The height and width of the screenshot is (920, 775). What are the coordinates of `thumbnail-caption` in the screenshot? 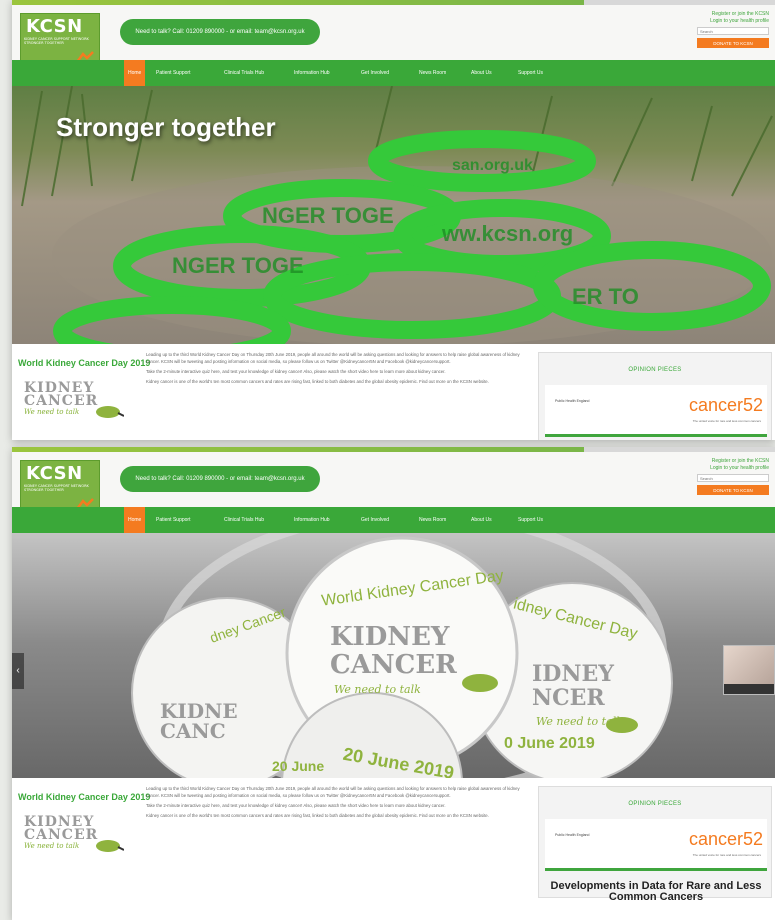 It's located at (749, 689).